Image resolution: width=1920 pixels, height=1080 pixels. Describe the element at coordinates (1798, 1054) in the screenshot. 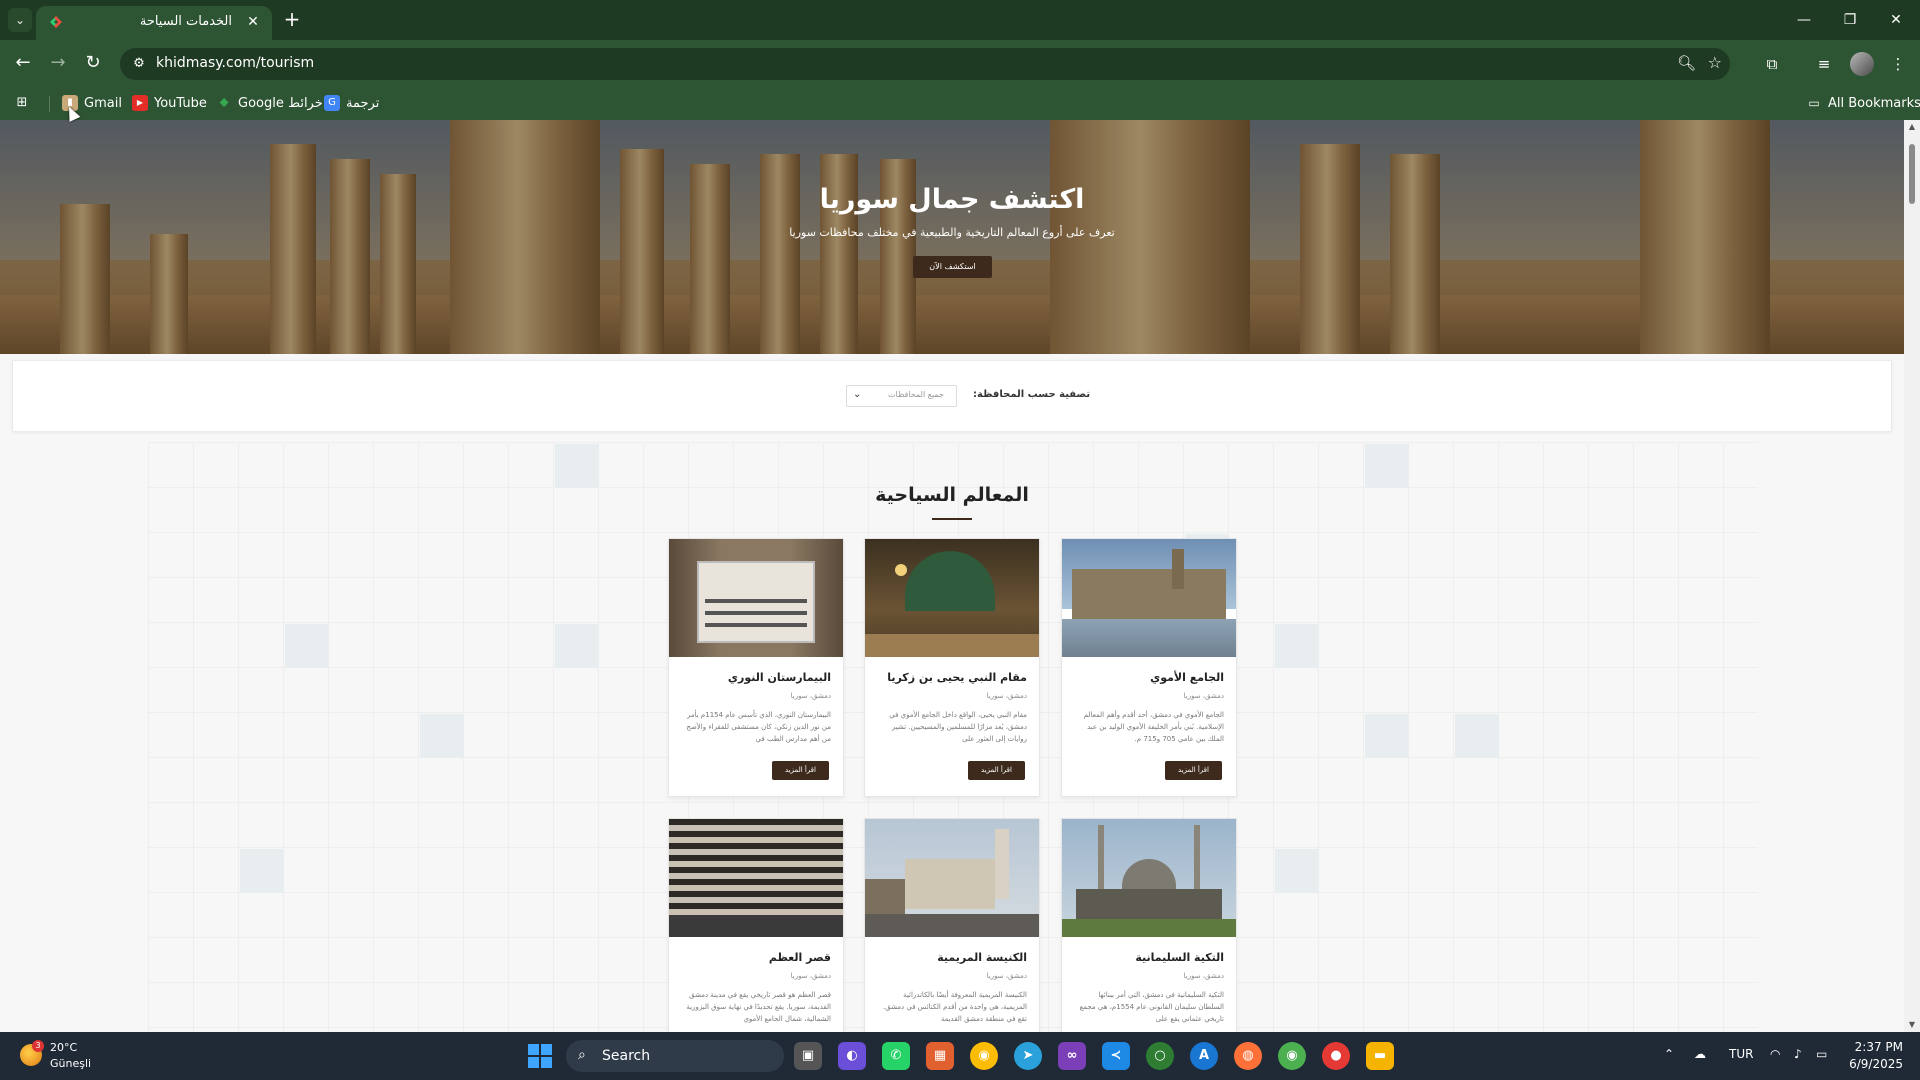

I see `volume-icon: ♪` at that location.